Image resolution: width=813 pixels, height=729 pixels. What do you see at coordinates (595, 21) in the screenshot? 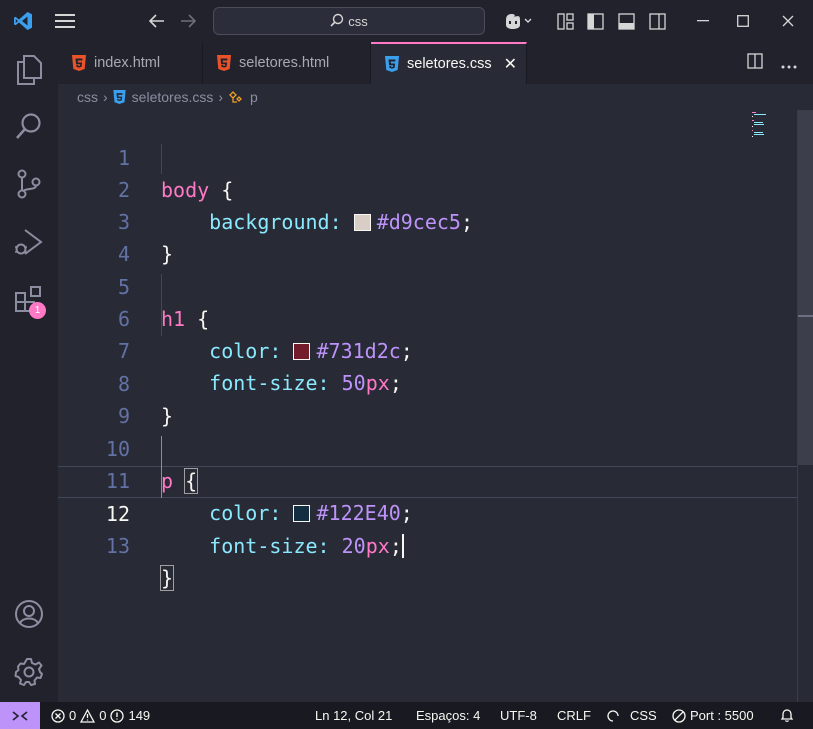
I see `toggle-primary-sidebar-icon` at bounding box center [595, 21].